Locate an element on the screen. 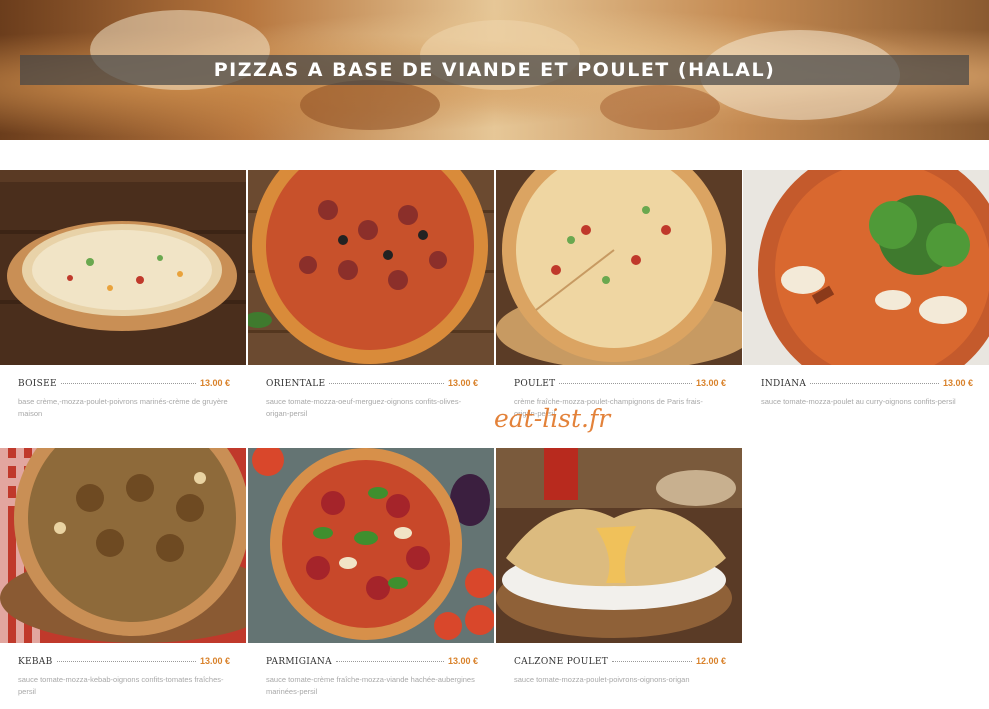 The width and height of the screenshot is (989, 709). item-header: KEBAB 13.00 € is located at coordinates (124, 661).